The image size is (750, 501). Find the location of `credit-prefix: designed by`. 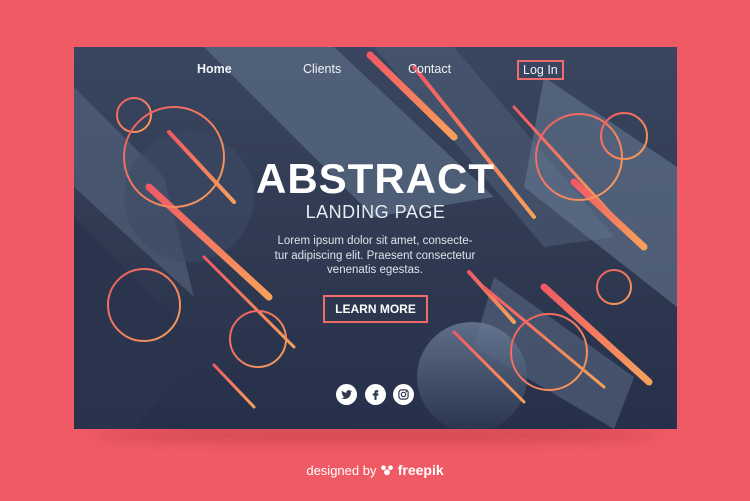

credit-prefix: designed by is located at coordinates (341, 470).